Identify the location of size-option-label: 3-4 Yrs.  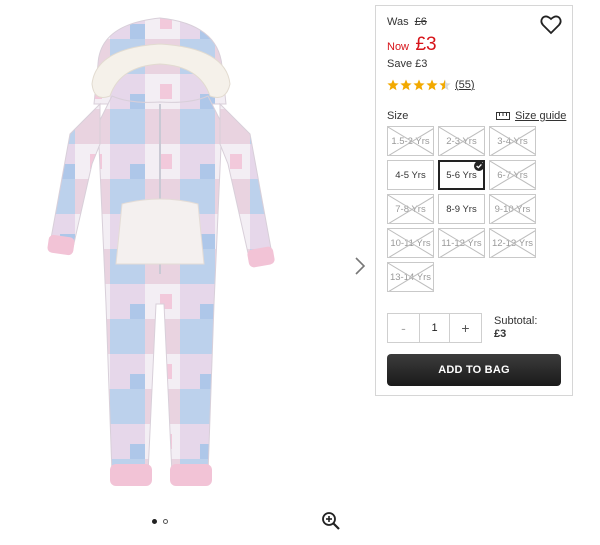
(512, 141).